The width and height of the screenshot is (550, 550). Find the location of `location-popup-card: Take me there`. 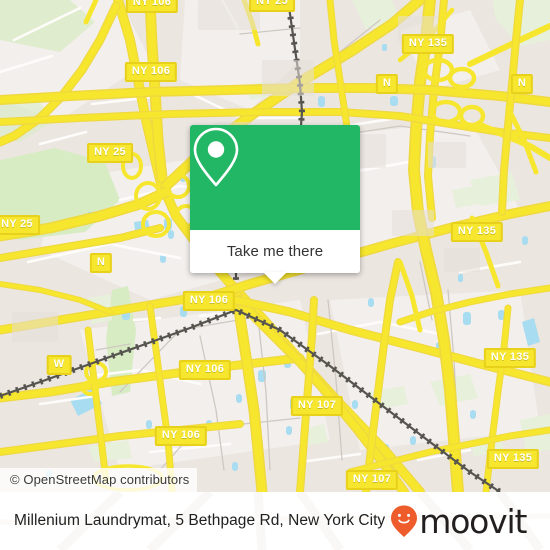

location-popup-card: Take me there is located at coordinates (275, 204).